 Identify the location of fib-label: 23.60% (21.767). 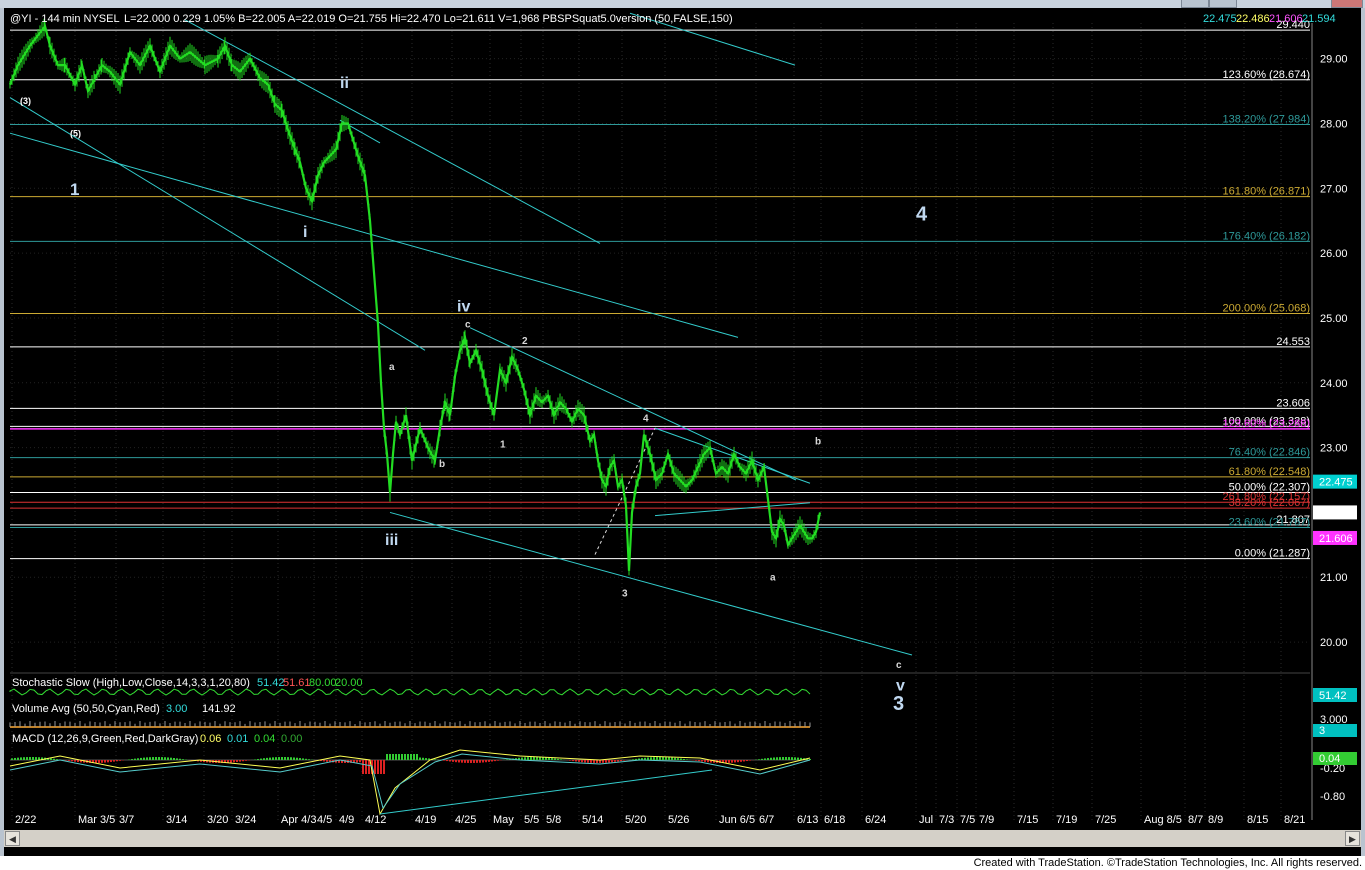
(1269, 523).